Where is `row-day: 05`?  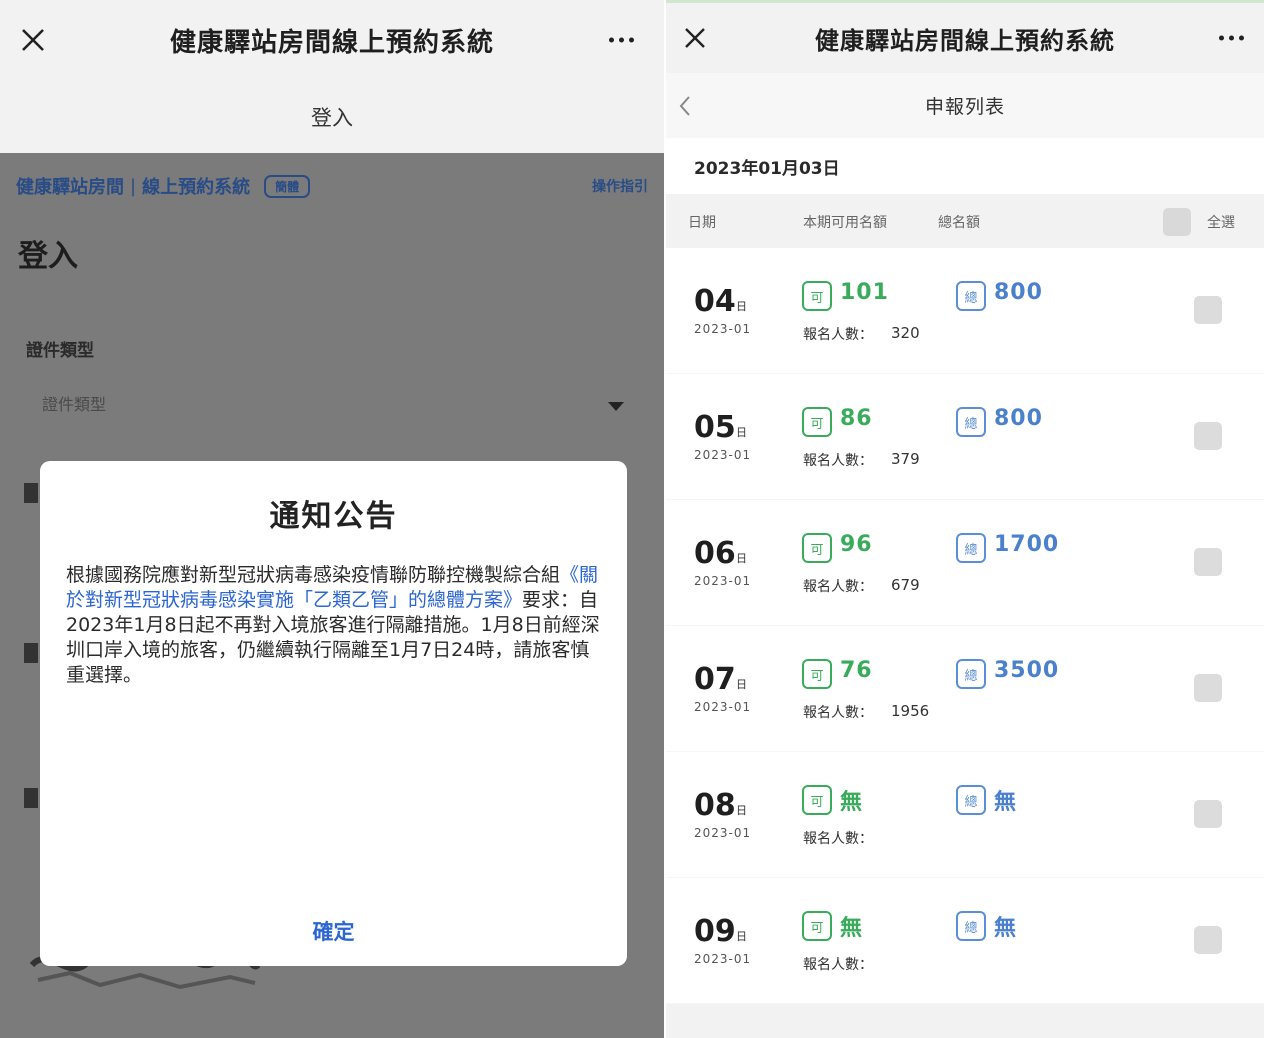 row-day: 05 is located at coordinates (715, 427).